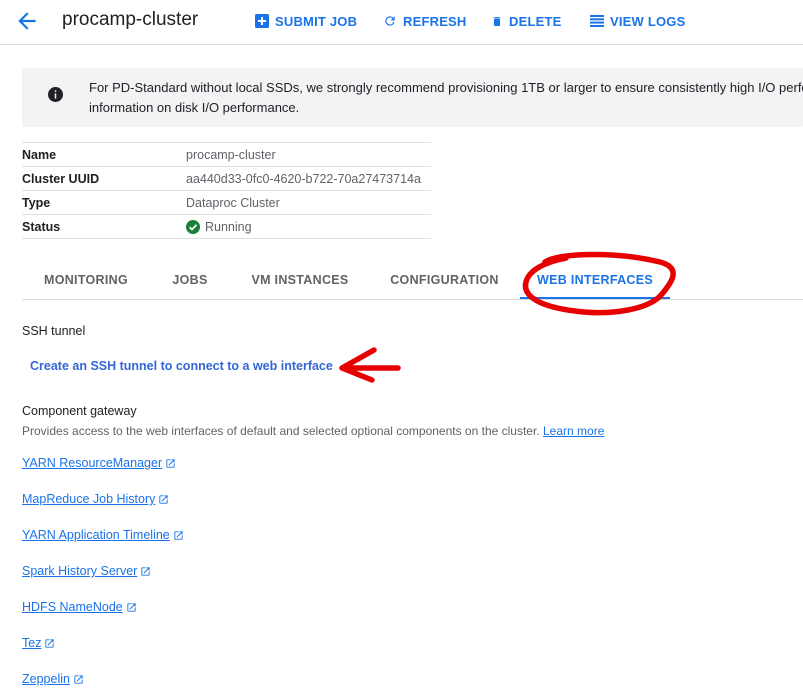 This screenshot has width=803, height=696. I want to click on yarn-application-timeline-link: YARN Application Timeline, so click(103, 535).